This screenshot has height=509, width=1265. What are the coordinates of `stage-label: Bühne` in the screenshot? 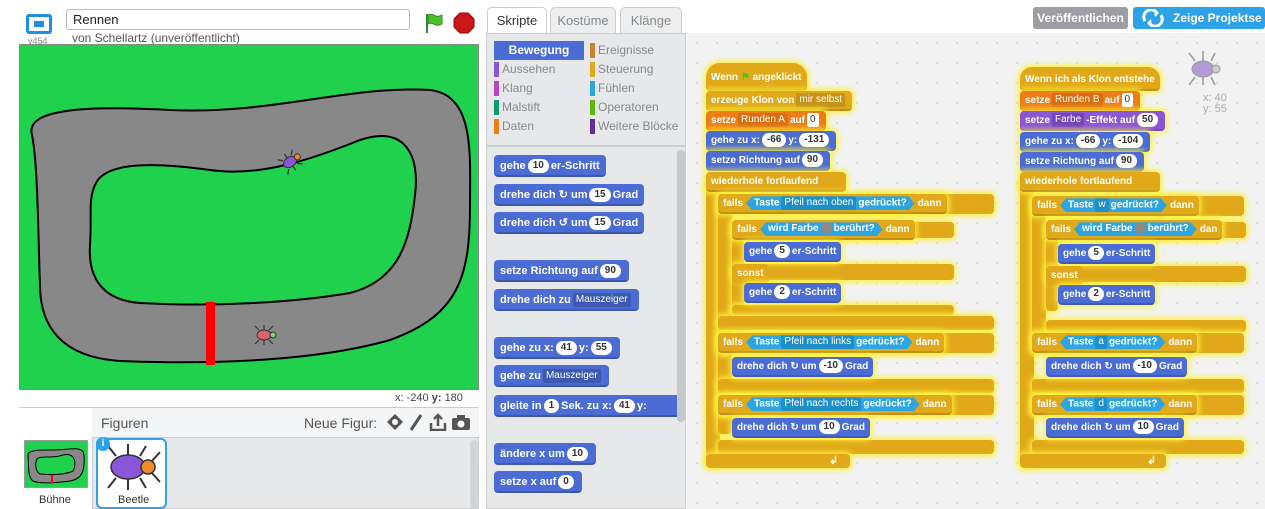 It's located at (55, 500).